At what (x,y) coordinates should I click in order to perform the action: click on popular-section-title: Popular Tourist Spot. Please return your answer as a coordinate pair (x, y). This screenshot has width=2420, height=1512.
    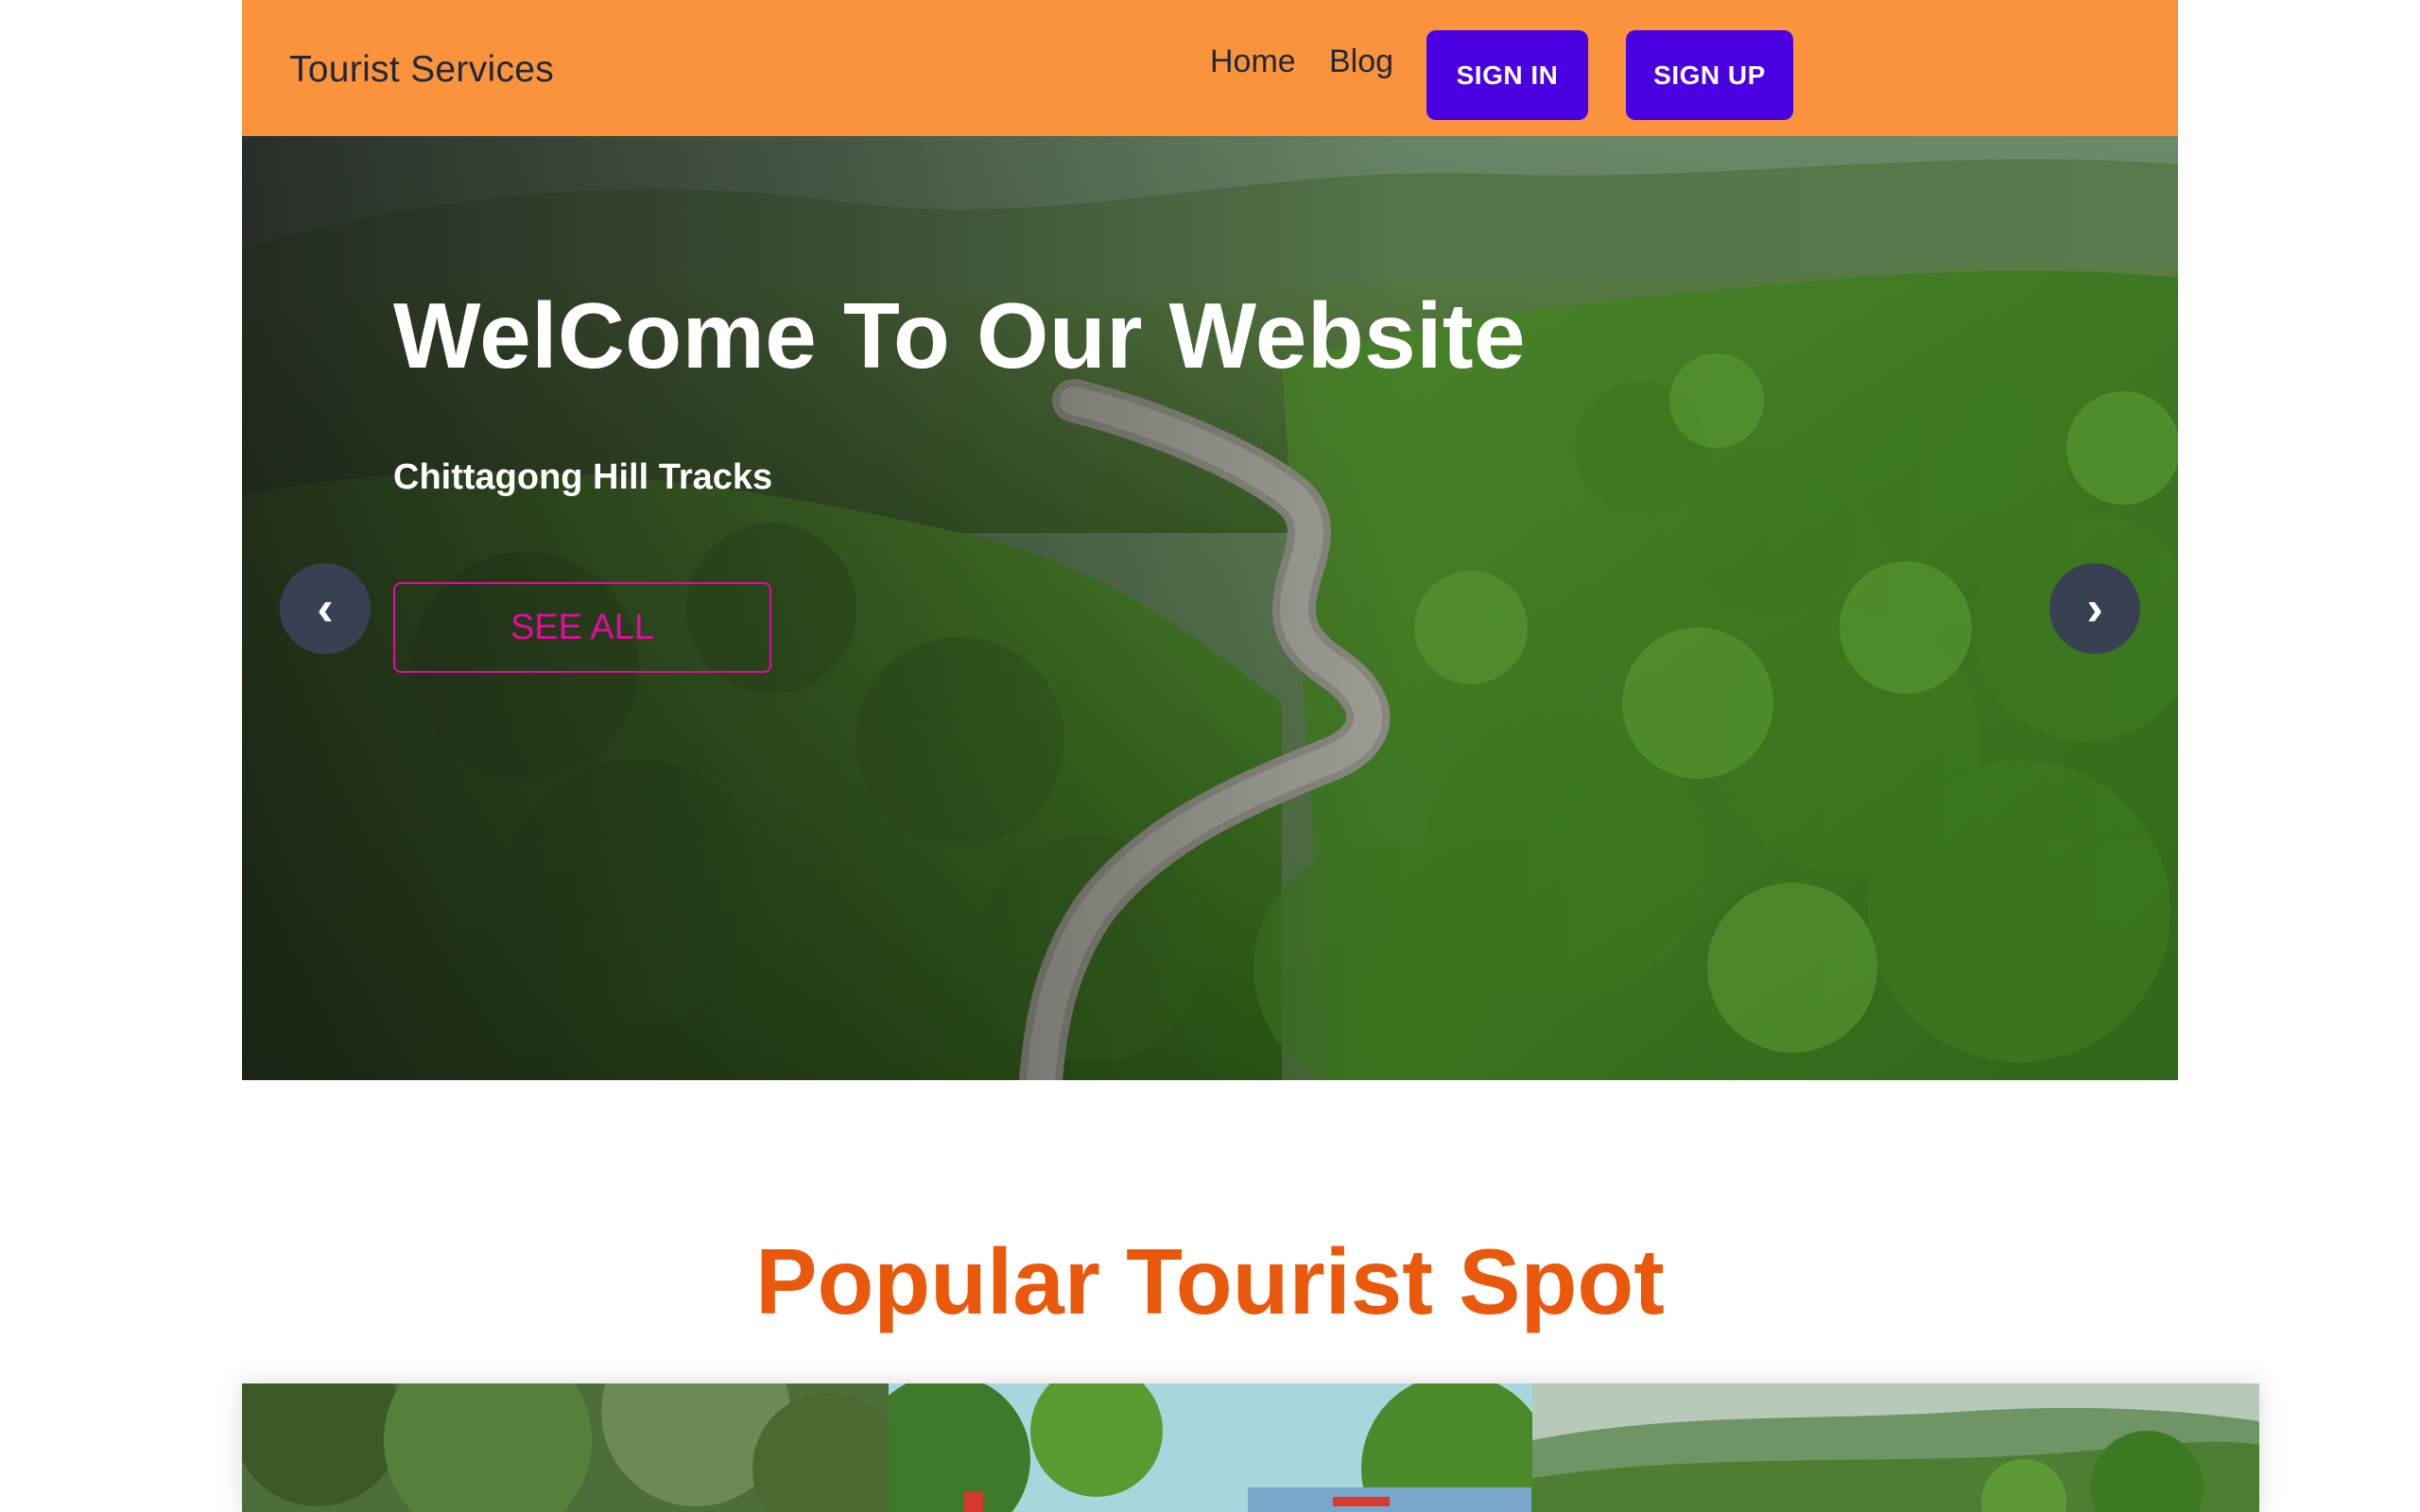
    Looking at the image, I should click on (1210, 1281).